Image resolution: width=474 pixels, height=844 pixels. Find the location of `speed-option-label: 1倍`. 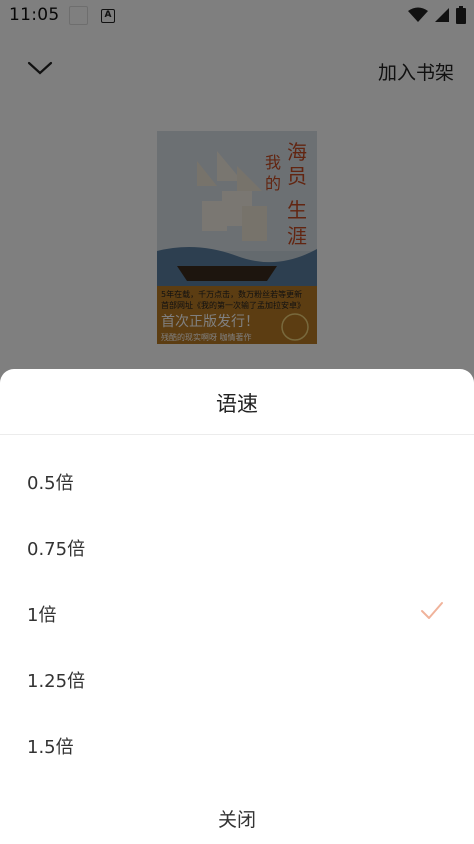

speed-option-label: 1倍 is located at coordinates (42, 615).